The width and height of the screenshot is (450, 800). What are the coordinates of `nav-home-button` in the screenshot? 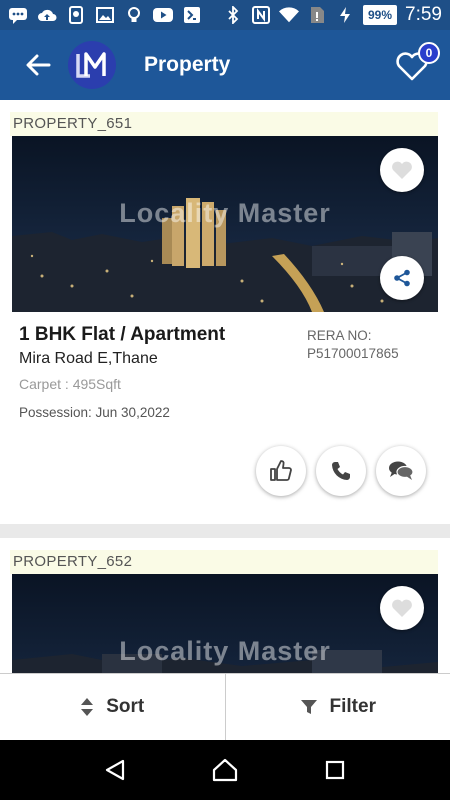 It's located at (225, 770).